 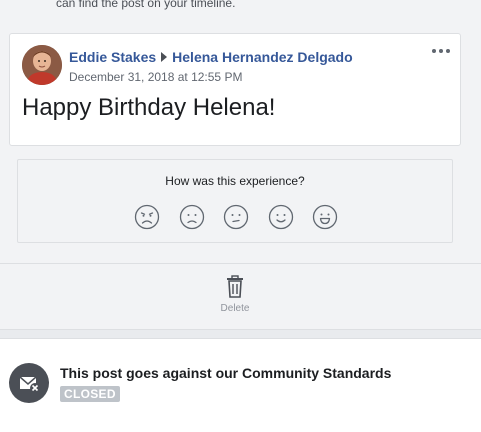 I want to click on post-author-line: Eddie Stakes Helena Hernandez Delgado, so click(x=211, y=57).